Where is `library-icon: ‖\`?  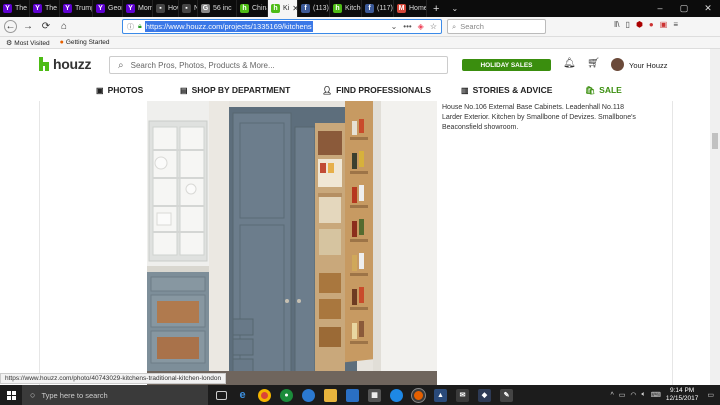 library-icon: ‖\ is located at coordinates (617, 24).